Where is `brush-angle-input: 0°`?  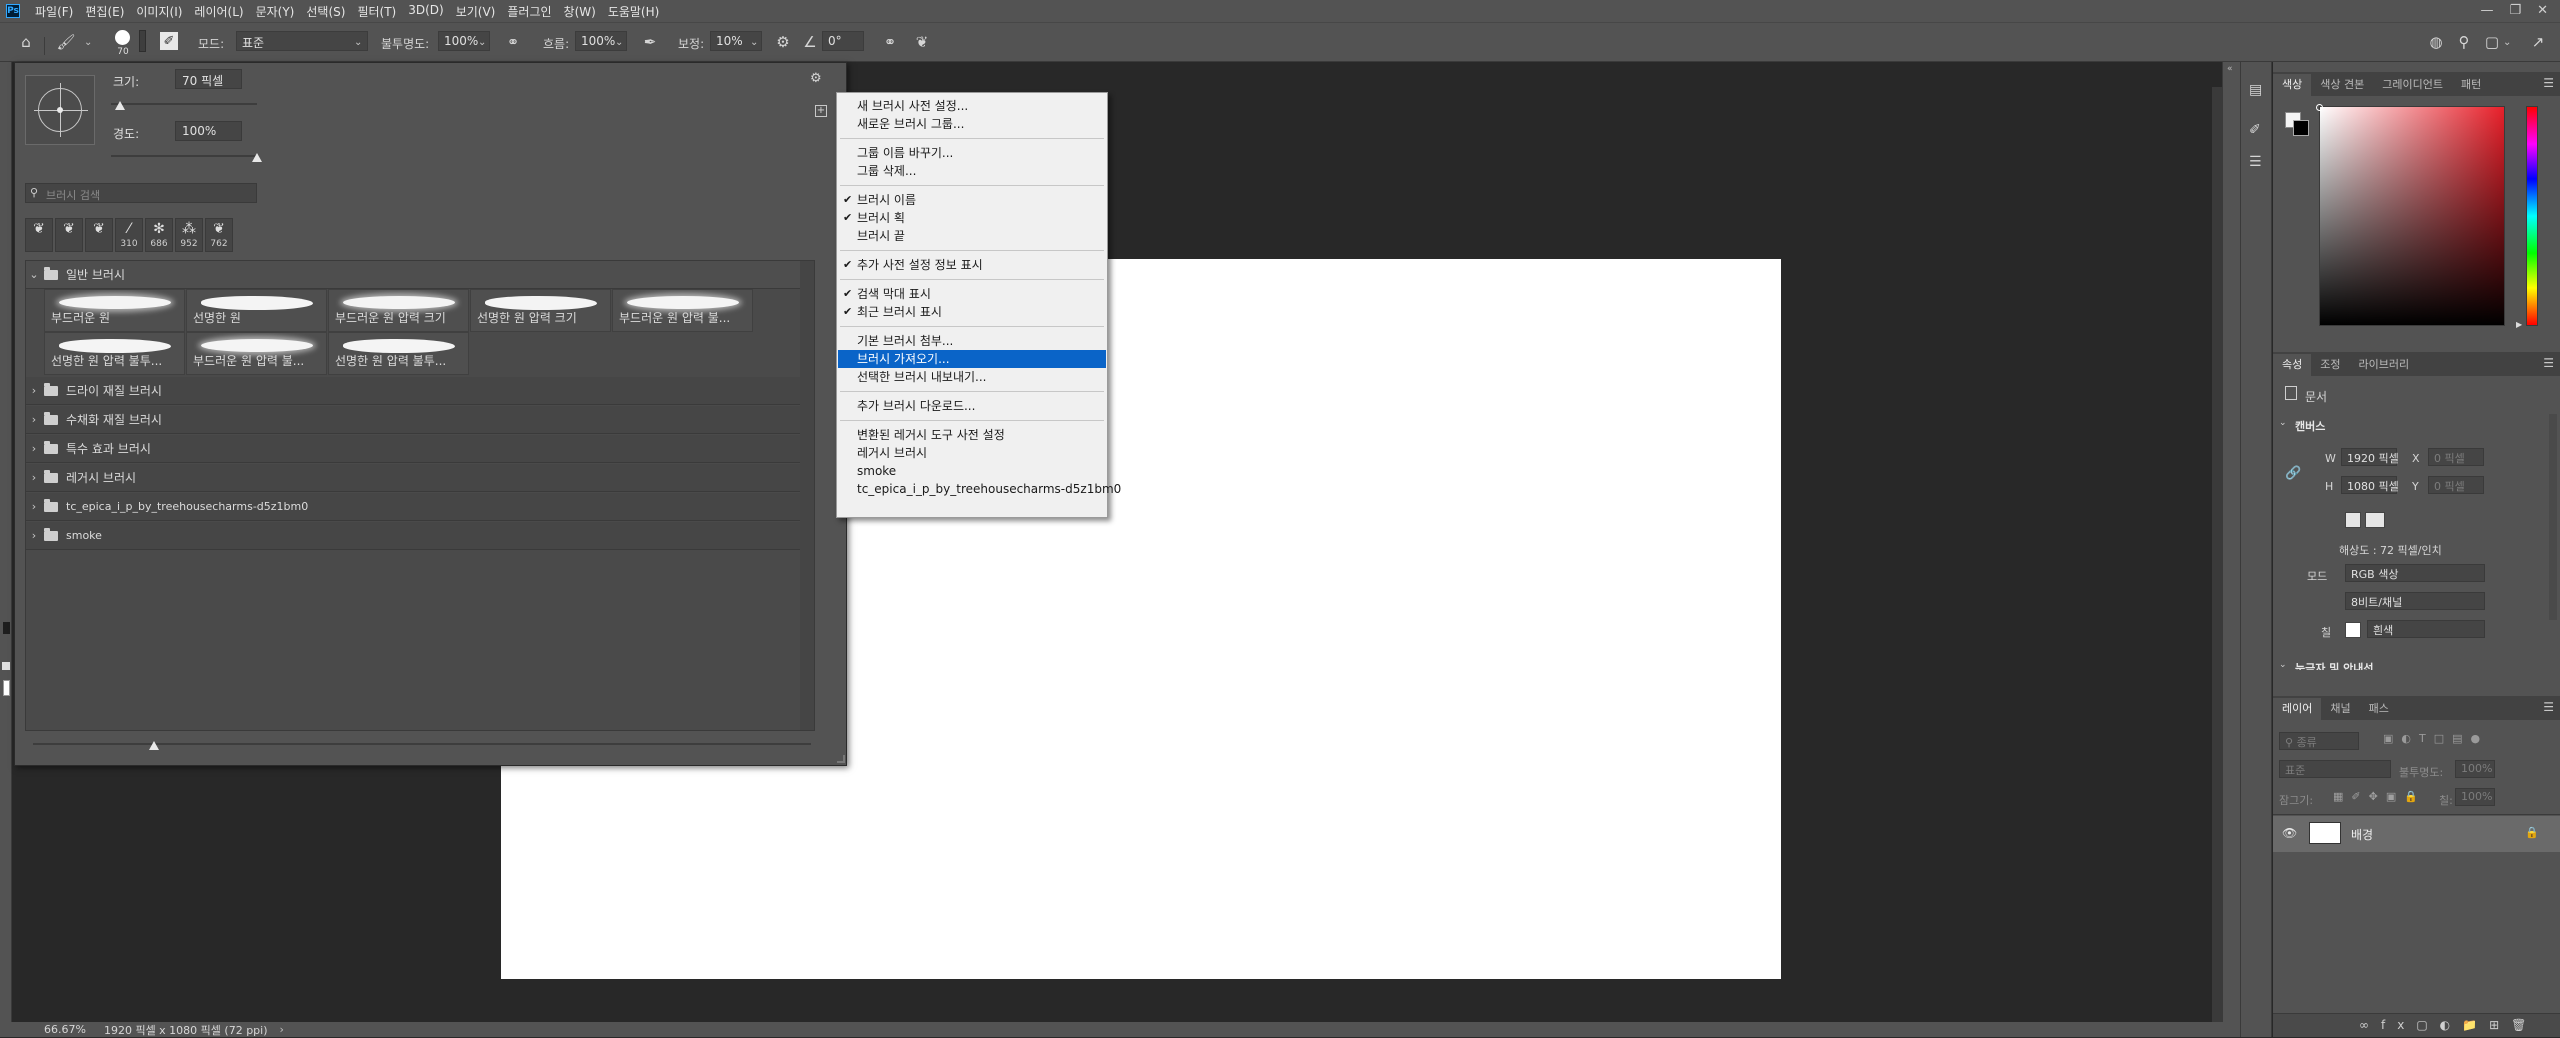 brush-angle-input: 0° is located at coordinates (843, 41).